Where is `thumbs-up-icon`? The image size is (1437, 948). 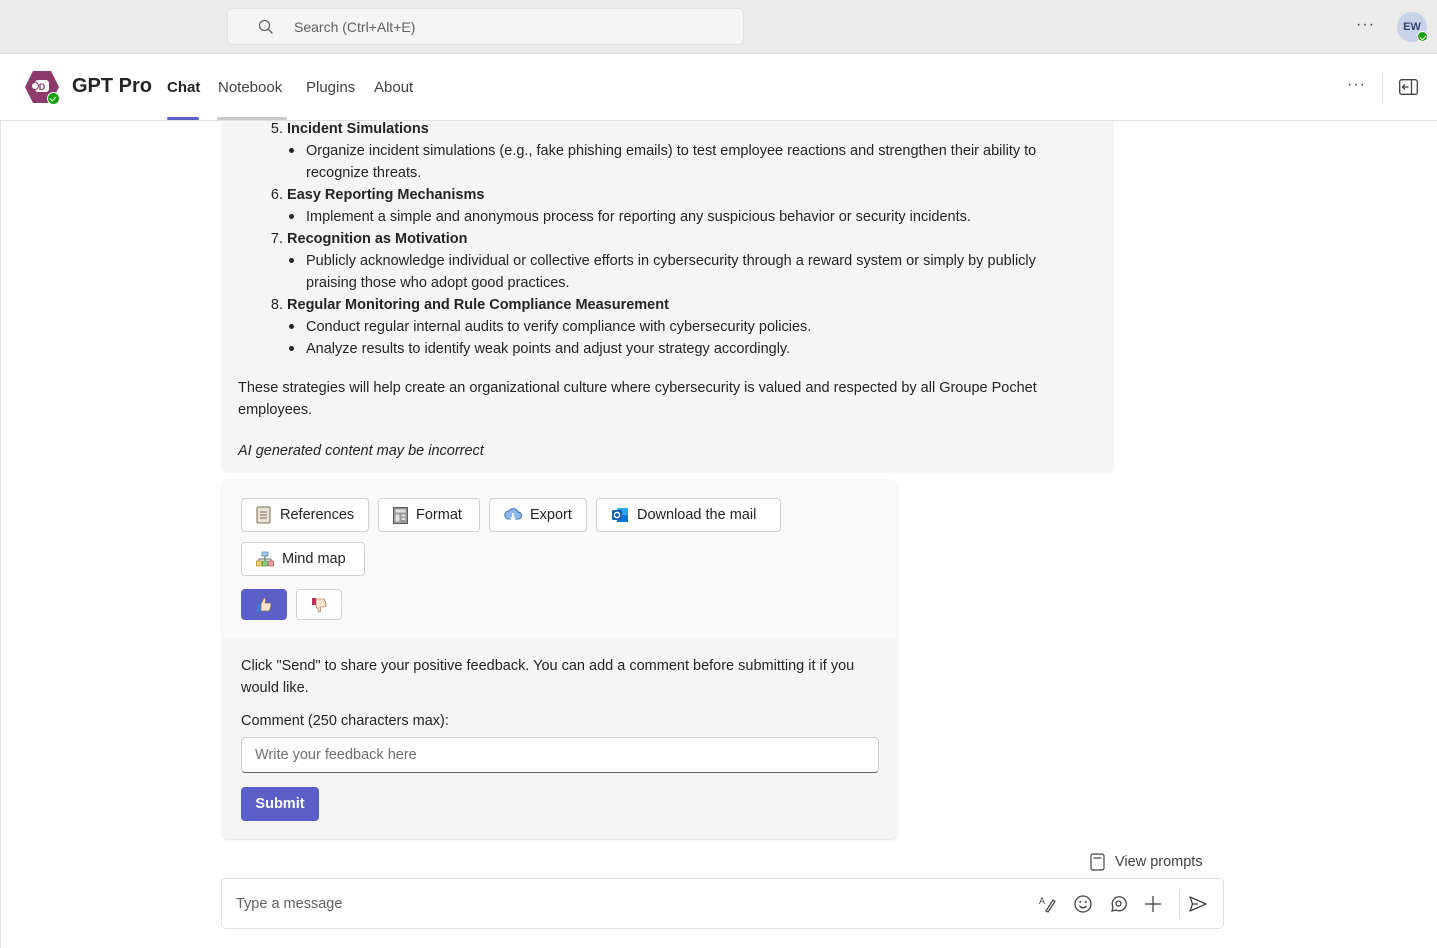
thumbs-up-icon is located at coordinates (264, 604).